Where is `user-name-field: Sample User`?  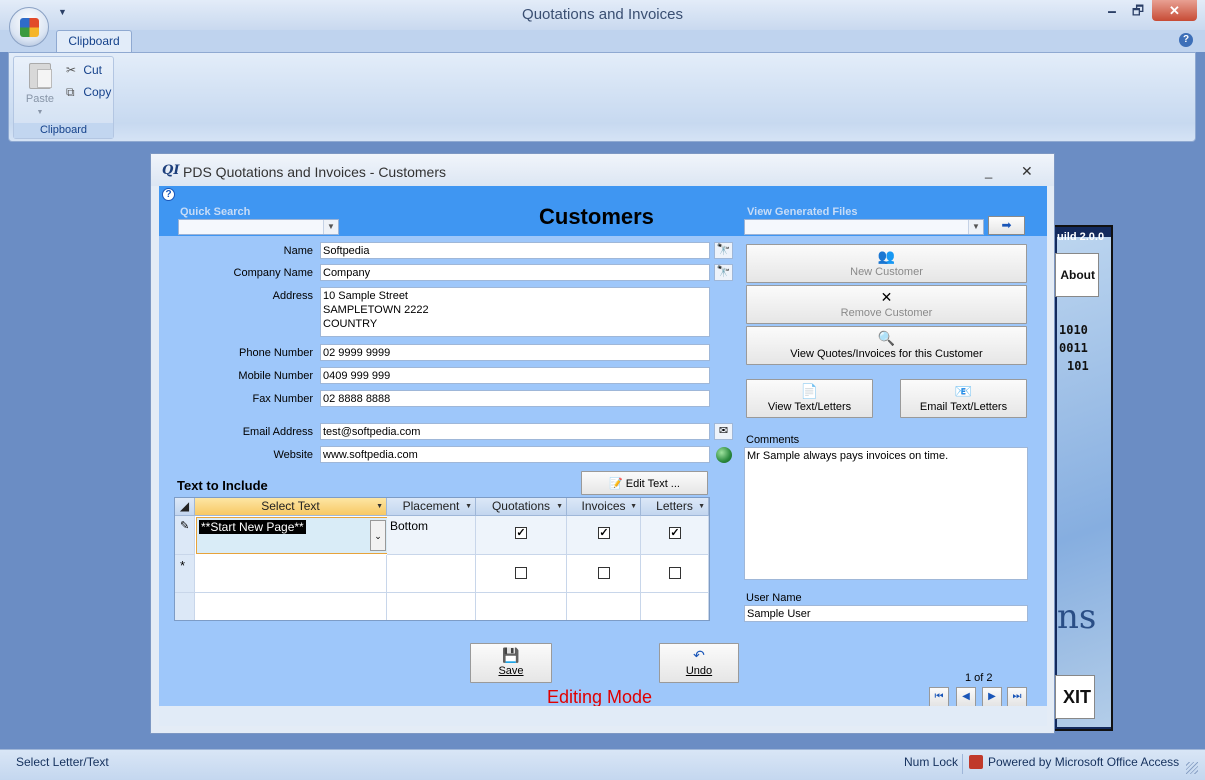
user-name-field: Sample User is located at coordinates (886, 613).